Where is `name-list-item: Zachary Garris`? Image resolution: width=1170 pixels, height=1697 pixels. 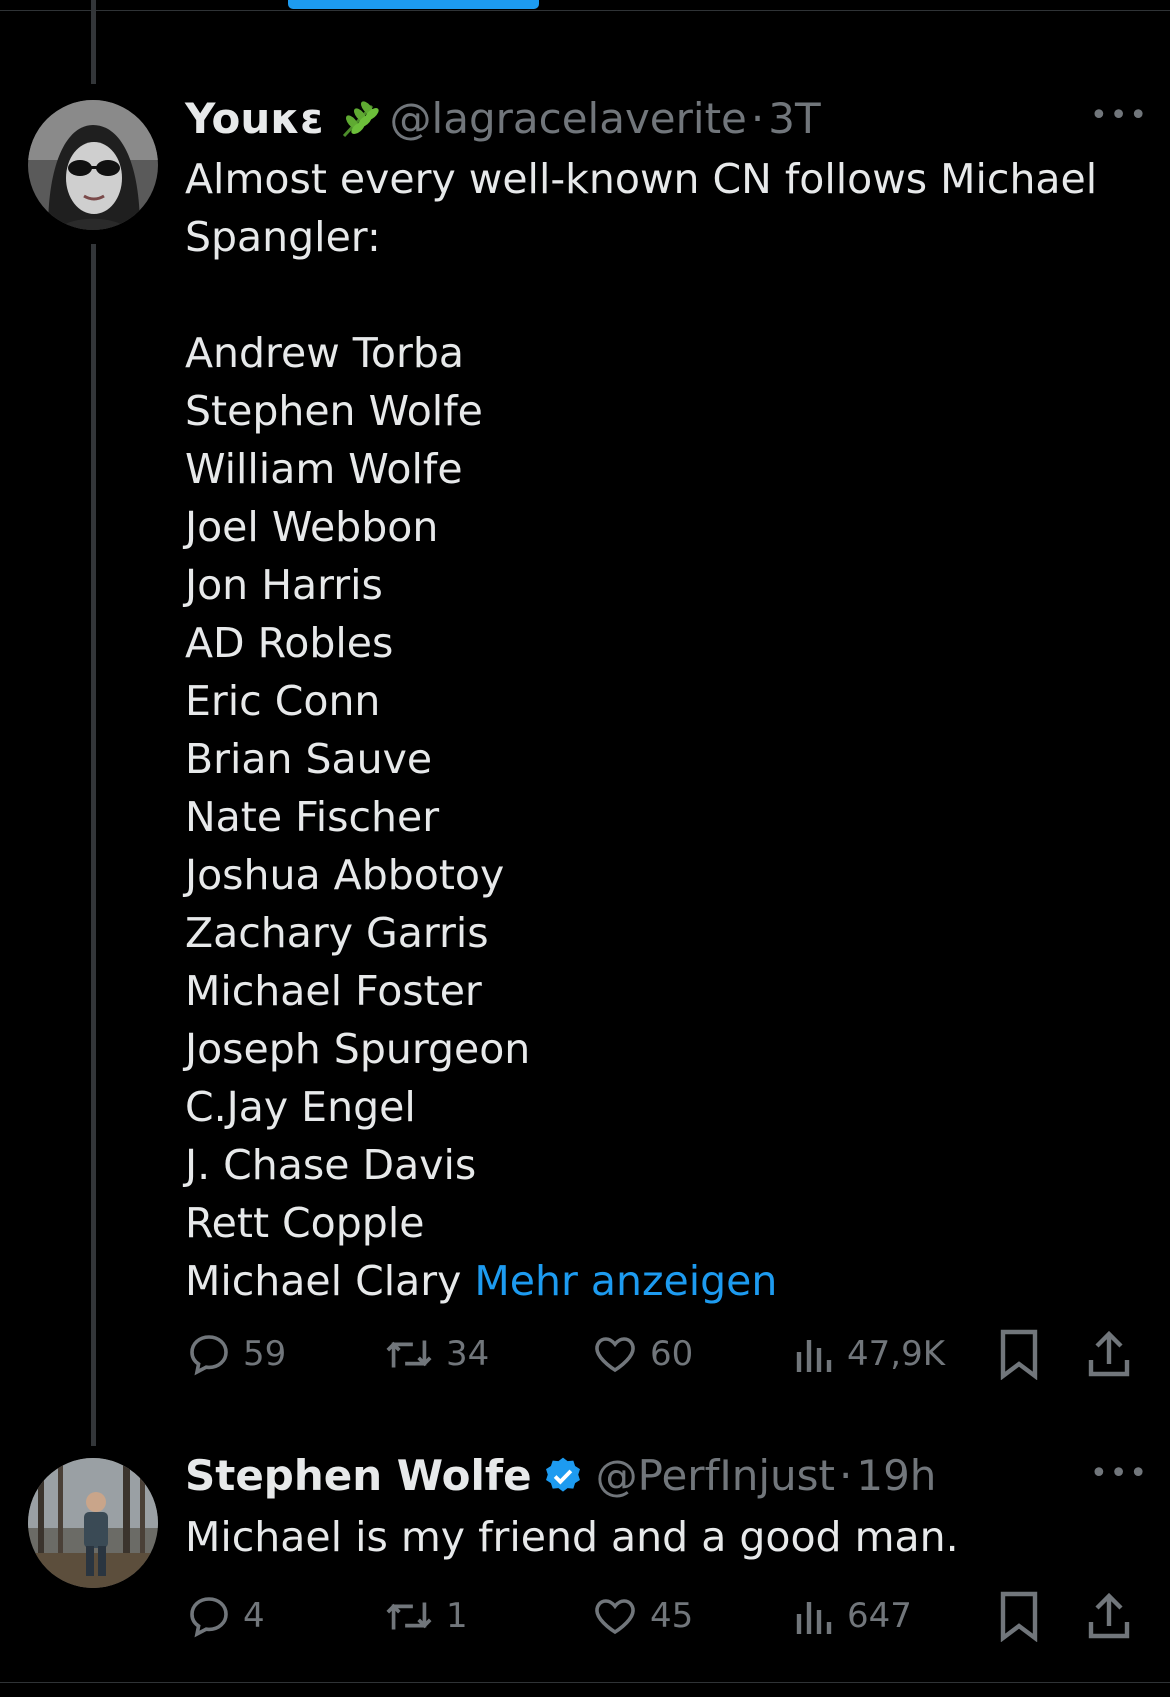
name-list-item: Zachary Garris is located at coordinates (337, 933).